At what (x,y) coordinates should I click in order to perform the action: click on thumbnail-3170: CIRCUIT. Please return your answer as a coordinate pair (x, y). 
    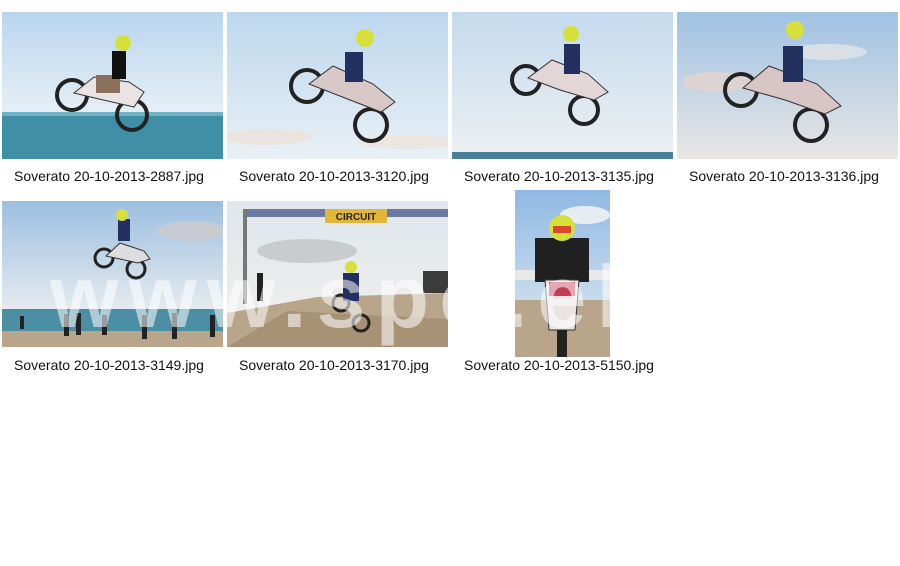
    Looking at the image, I should click on (337, 274).